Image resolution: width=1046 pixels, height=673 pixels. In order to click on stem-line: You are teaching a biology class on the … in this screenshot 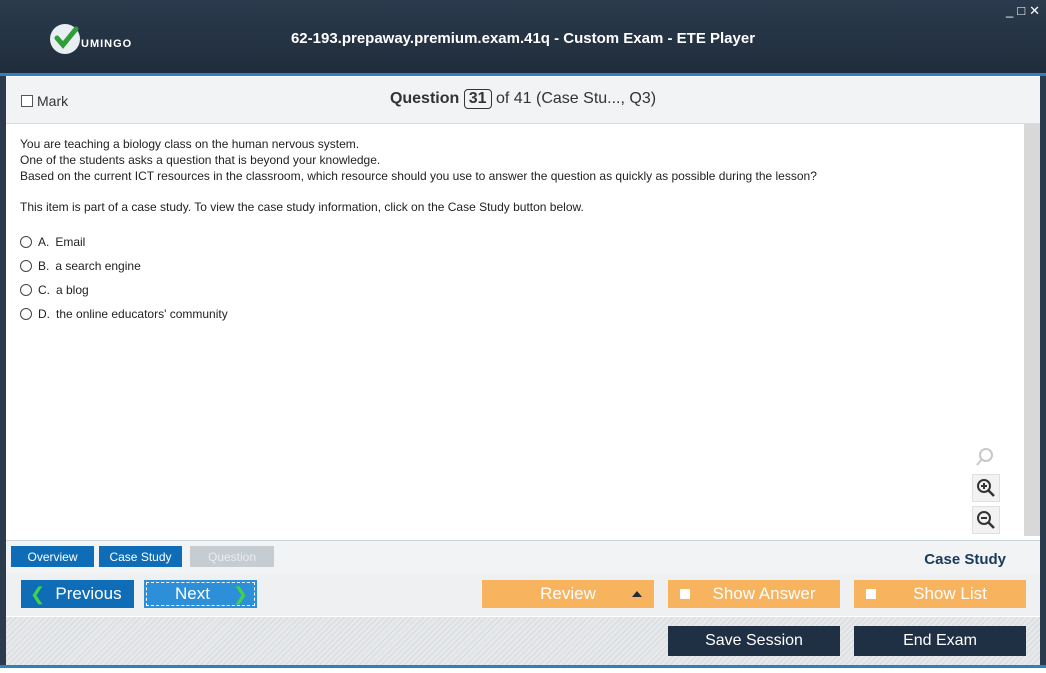, I will do `click(190, 144)`.